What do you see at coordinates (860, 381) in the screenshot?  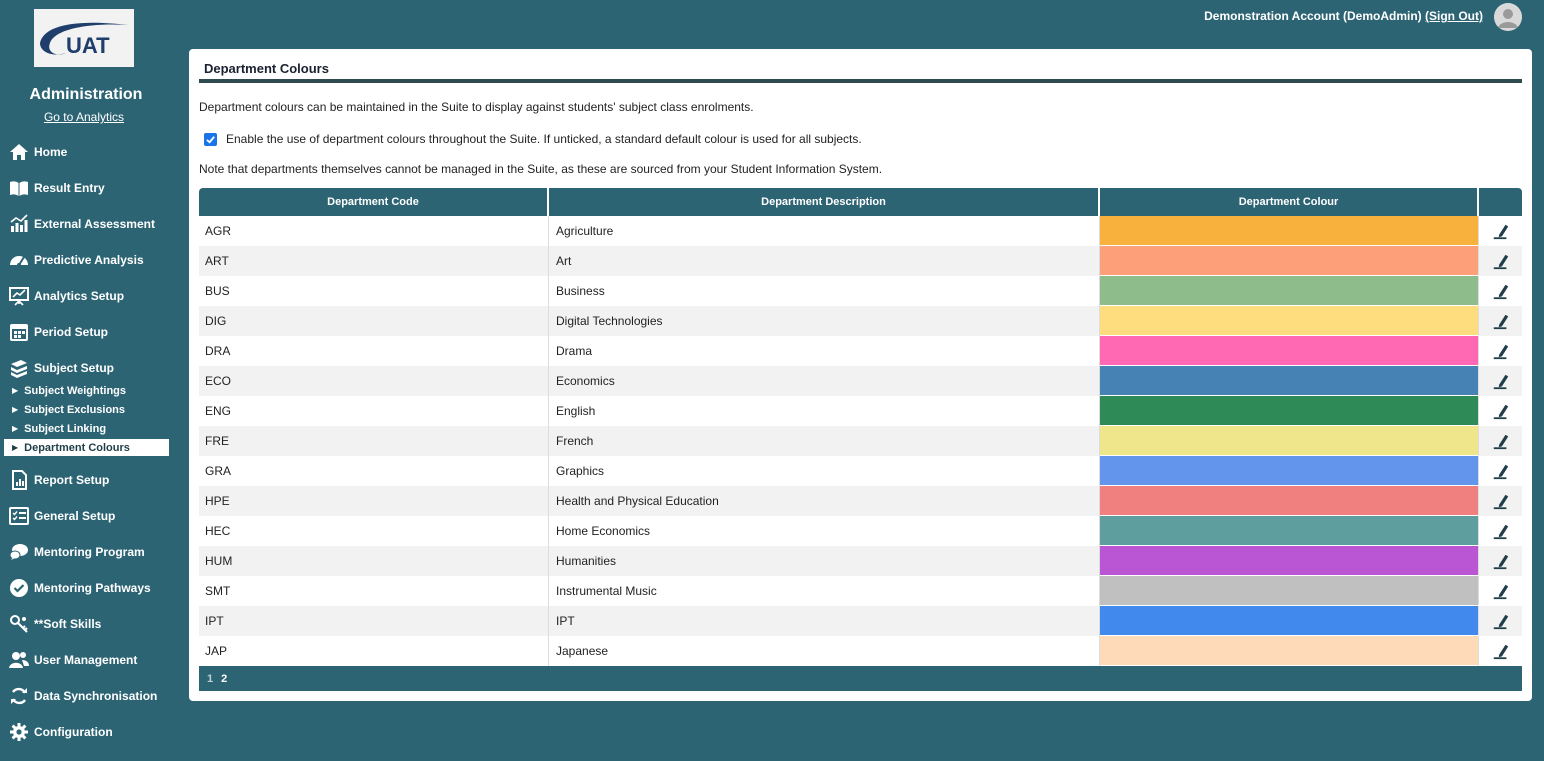 I see `table-row: ECO Economics` at bounding box center [860, 381].